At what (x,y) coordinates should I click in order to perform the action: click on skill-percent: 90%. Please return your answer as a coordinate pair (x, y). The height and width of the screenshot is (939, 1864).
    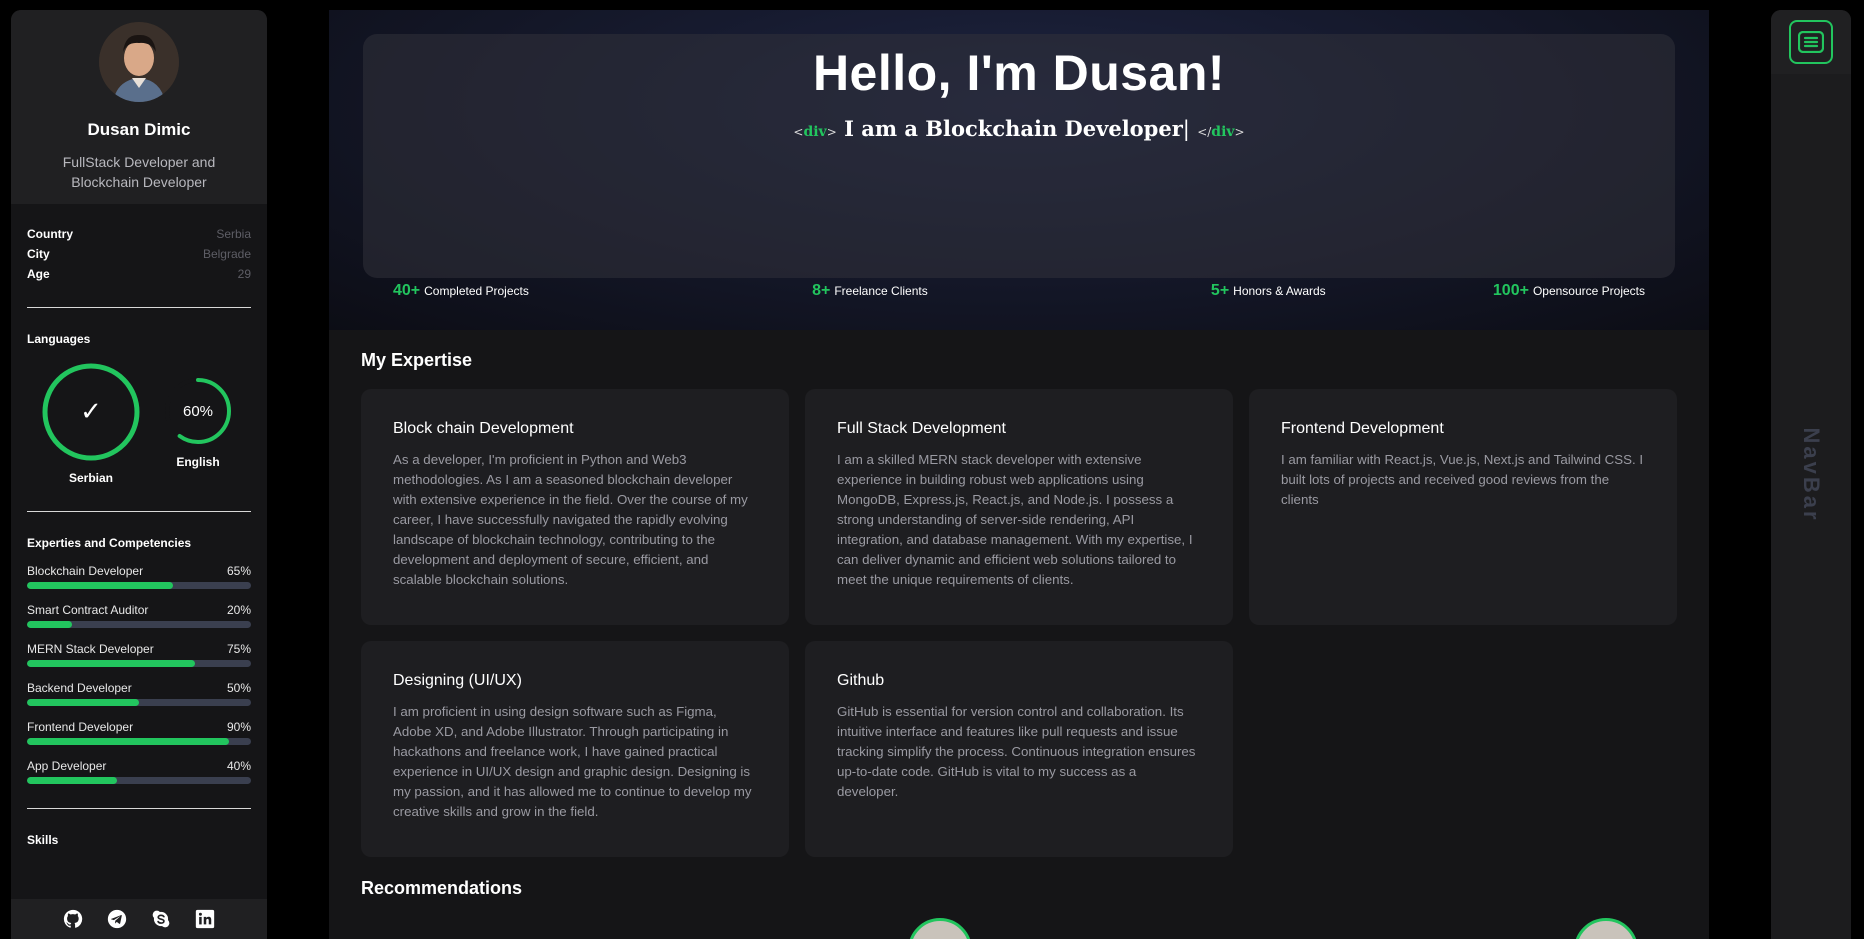
    Looking at the image, I should click on (238, 727).